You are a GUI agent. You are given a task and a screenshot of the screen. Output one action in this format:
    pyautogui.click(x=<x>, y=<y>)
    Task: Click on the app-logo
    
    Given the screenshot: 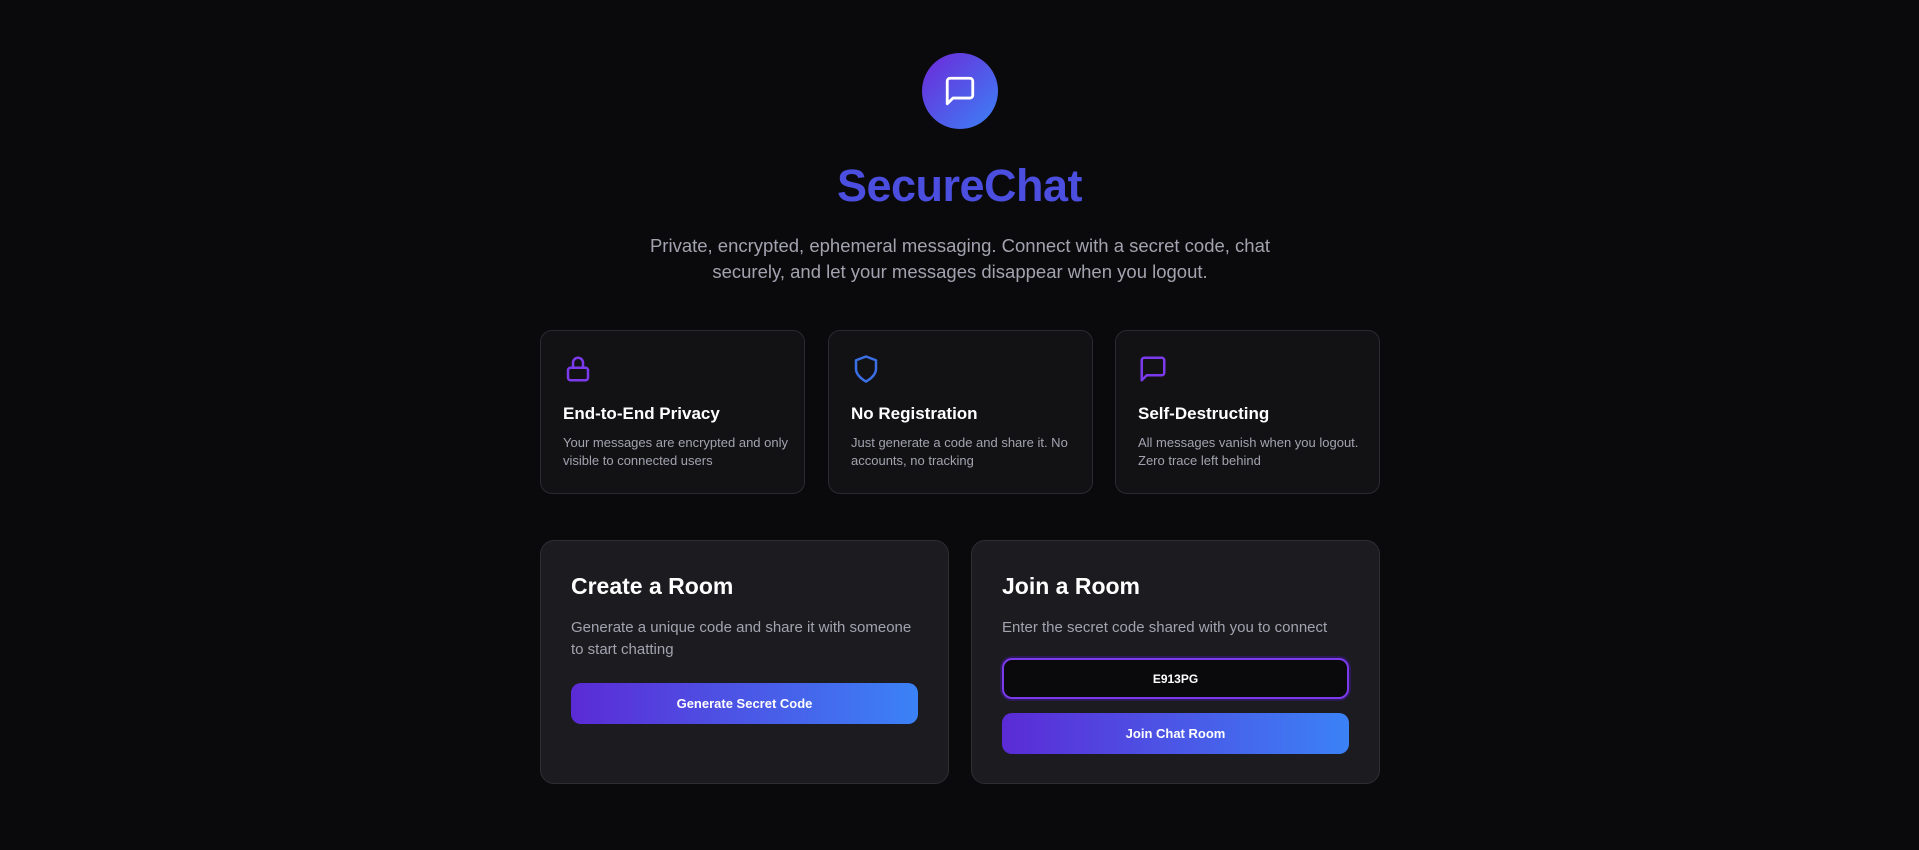 What is the action you would take?
    pyautogui.click(x=960, y=91)
    